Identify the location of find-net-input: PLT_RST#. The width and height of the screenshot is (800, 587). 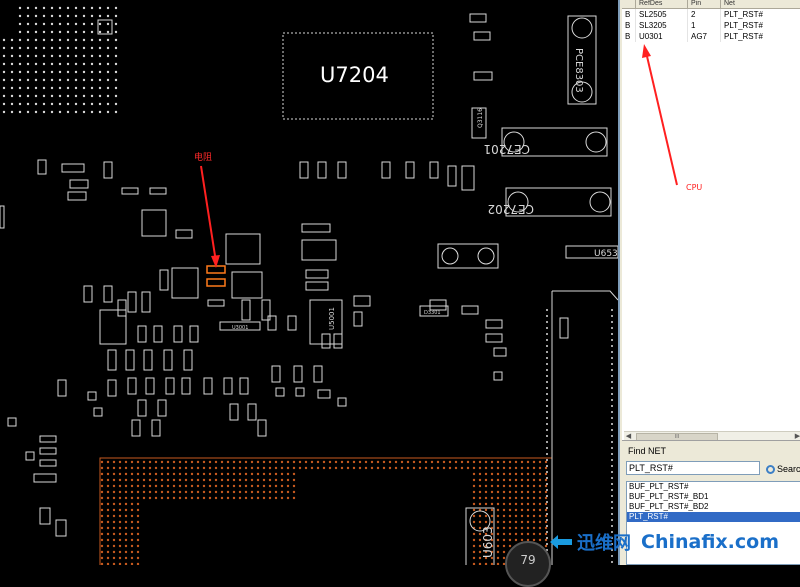
(693, 468).